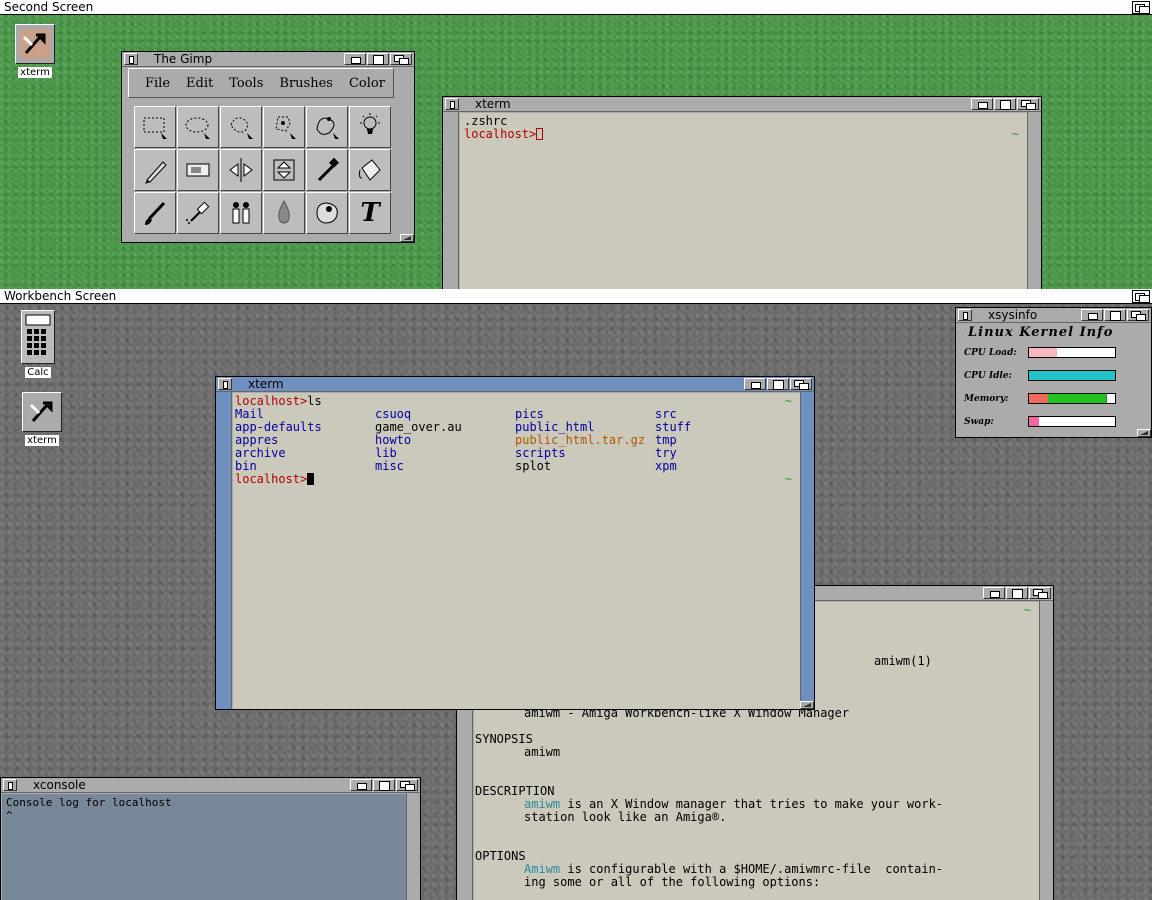 This screenshot has width=1152, height=900. I want to click on transform-icon, so click(284, 170).